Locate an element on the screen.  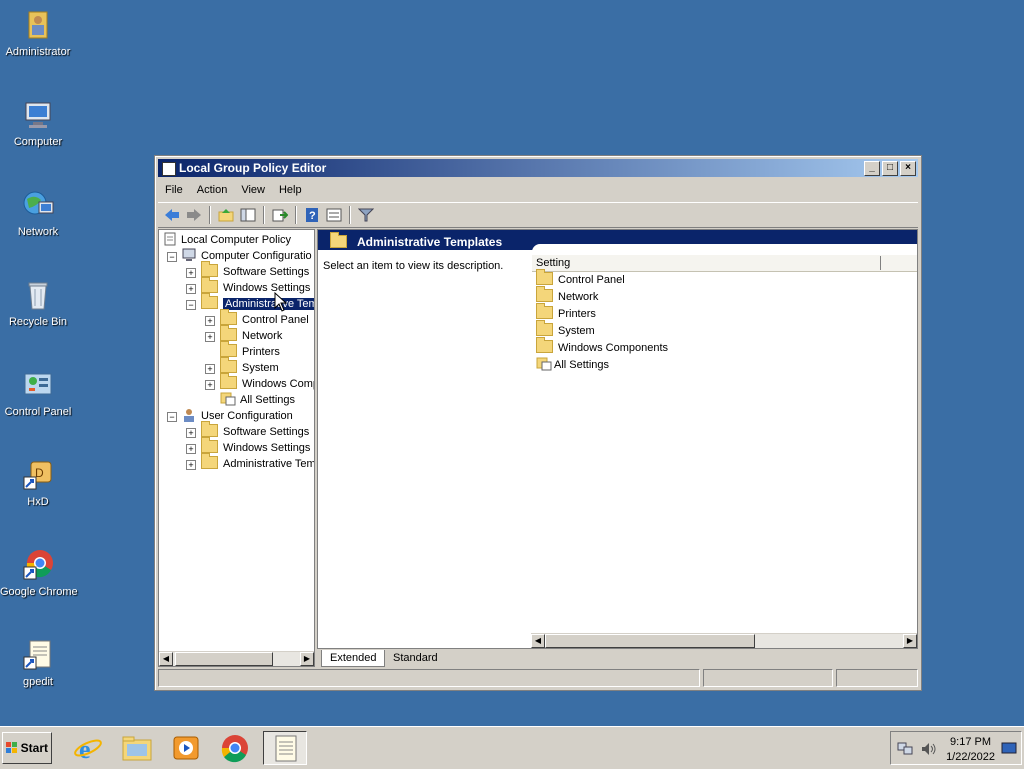
taskbar-explorer is located at coordinates (137, 748).